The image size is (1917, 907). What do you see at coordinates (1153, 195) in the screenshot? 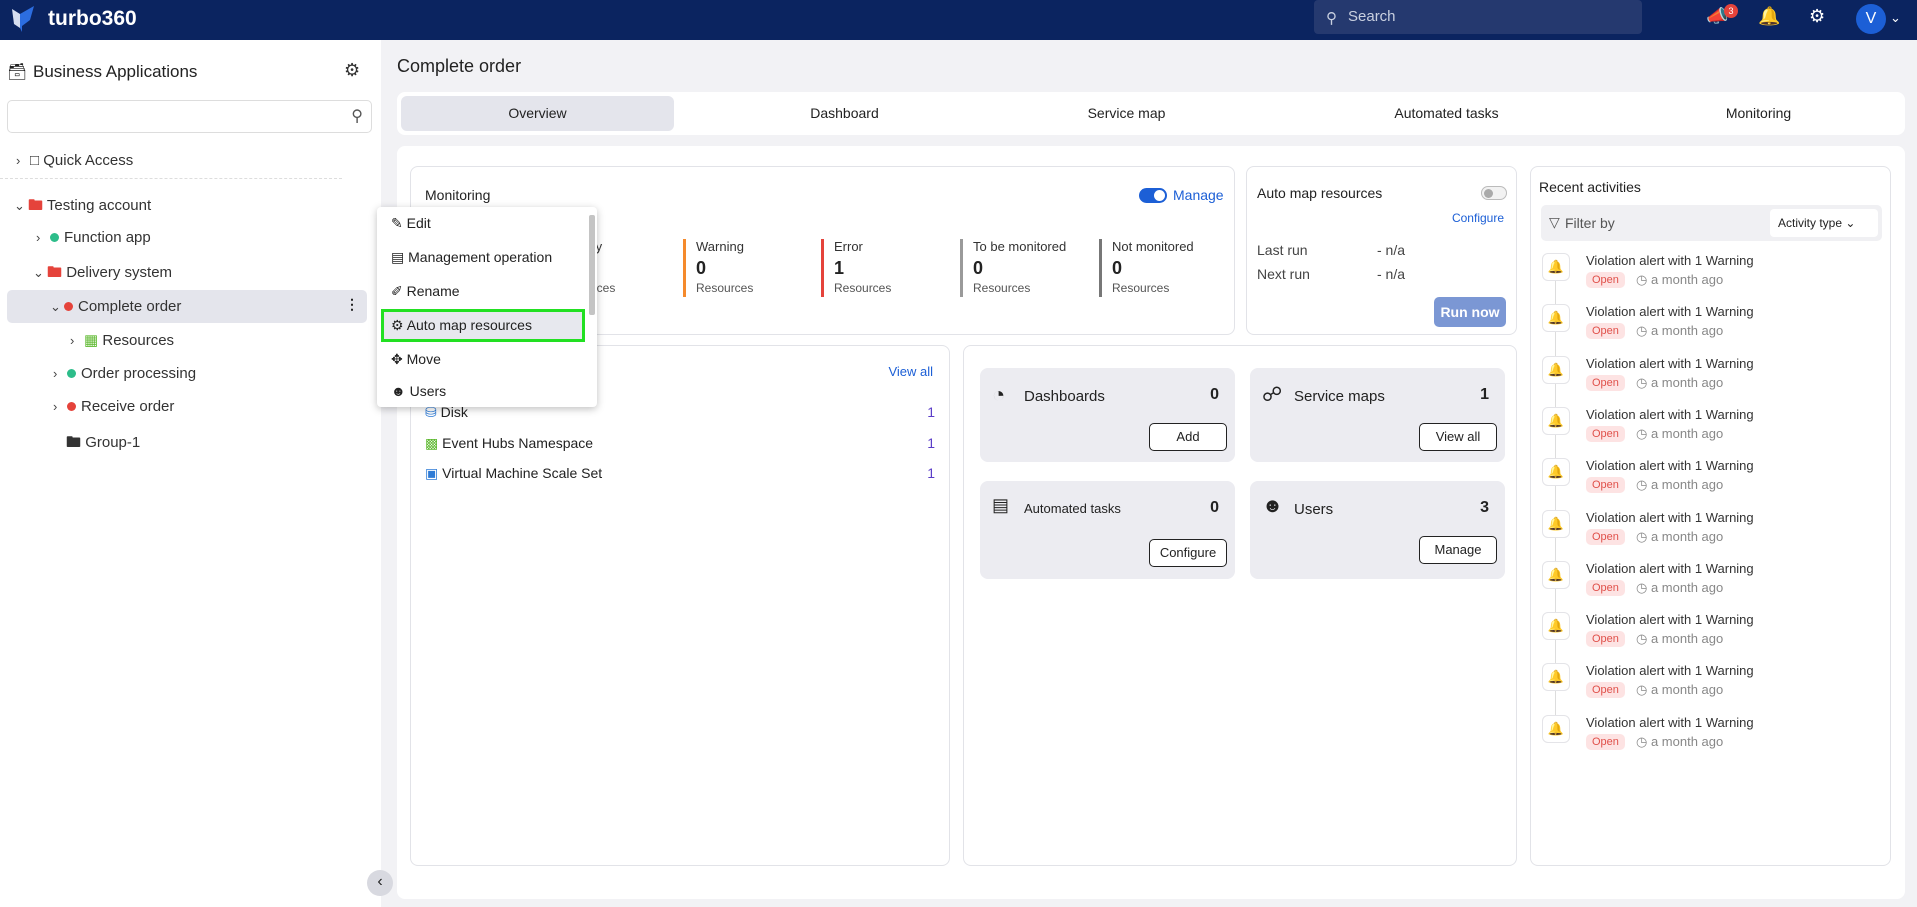
I see `monitoring-toggle` at bounding box center [1153, 195].